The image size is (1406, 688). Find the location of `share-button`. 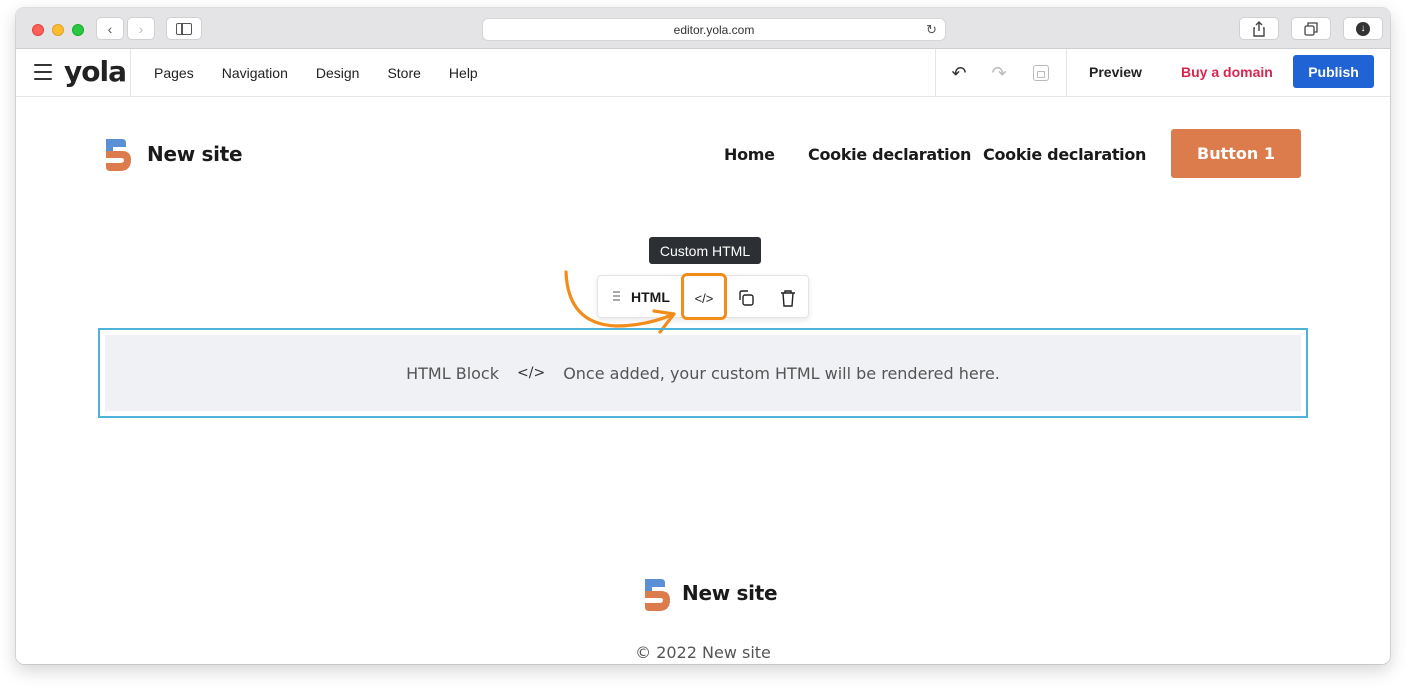

share-button is located at coordinates (1259, 28).